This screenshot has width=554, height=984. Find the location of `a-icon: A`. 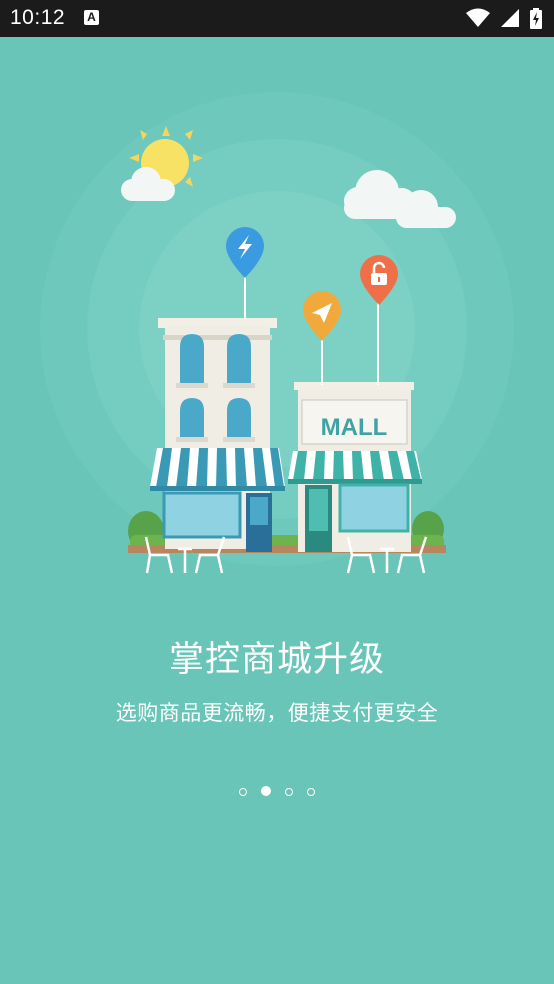

a-icon: A is located at coordinates (91, 17).